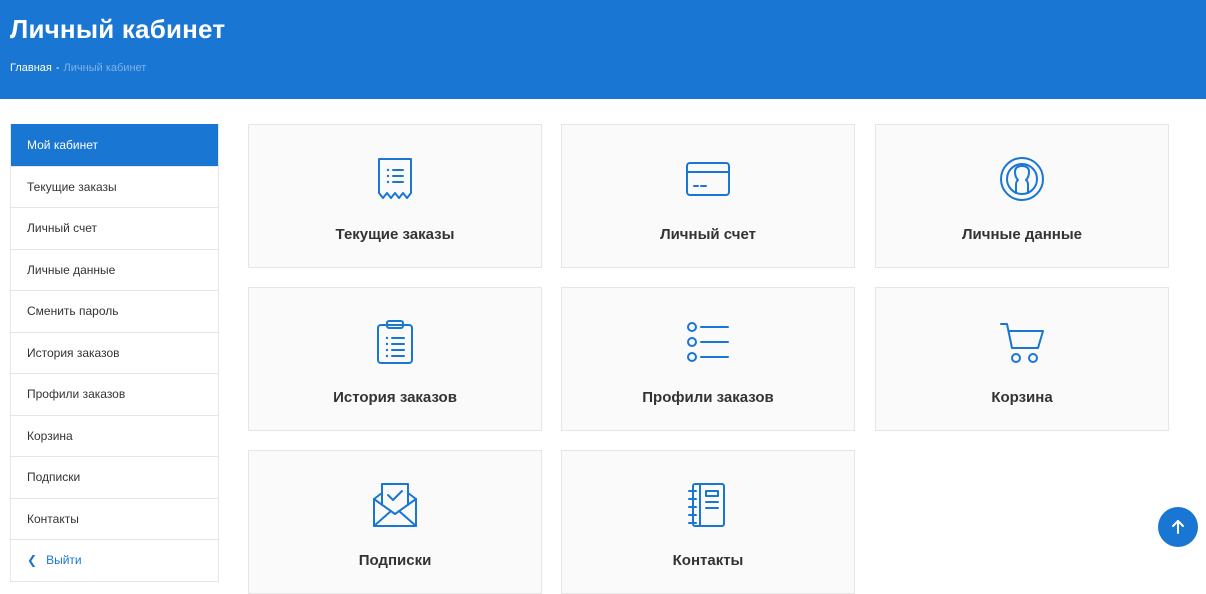  I want to click on notebook-icon, so click(708, 505).